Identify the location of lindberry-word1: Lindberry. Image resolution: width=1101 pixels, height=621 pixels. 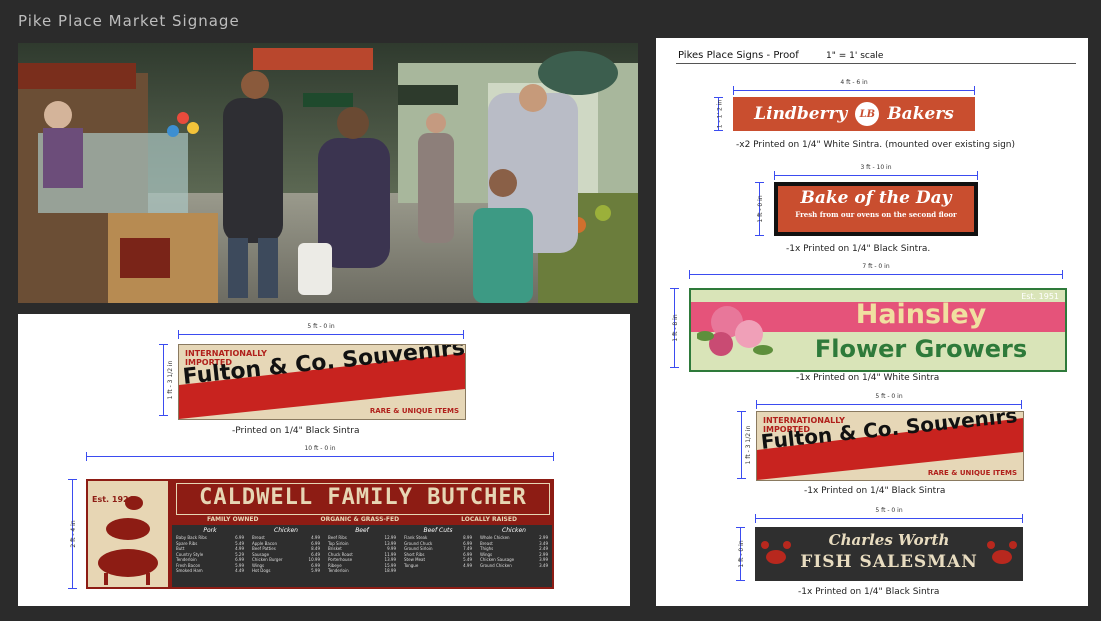
(801, 114).